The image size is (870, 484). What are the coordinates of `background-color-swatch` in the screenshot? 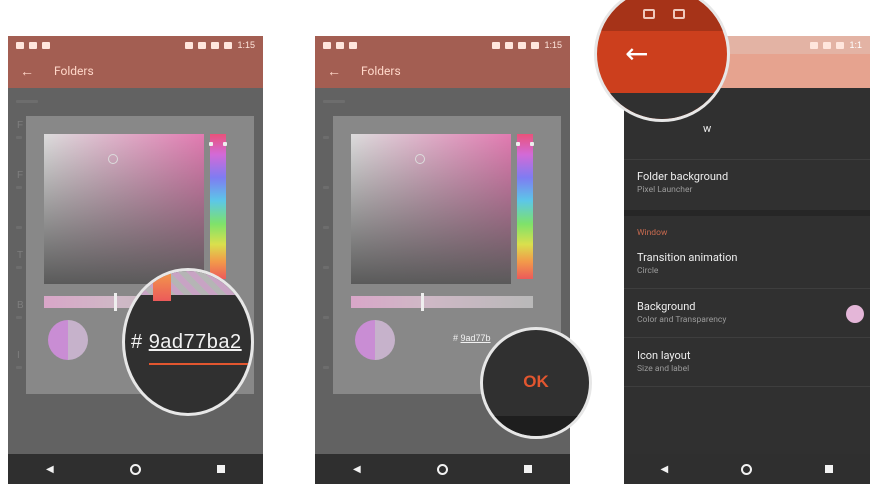 It's located at (855, 314).